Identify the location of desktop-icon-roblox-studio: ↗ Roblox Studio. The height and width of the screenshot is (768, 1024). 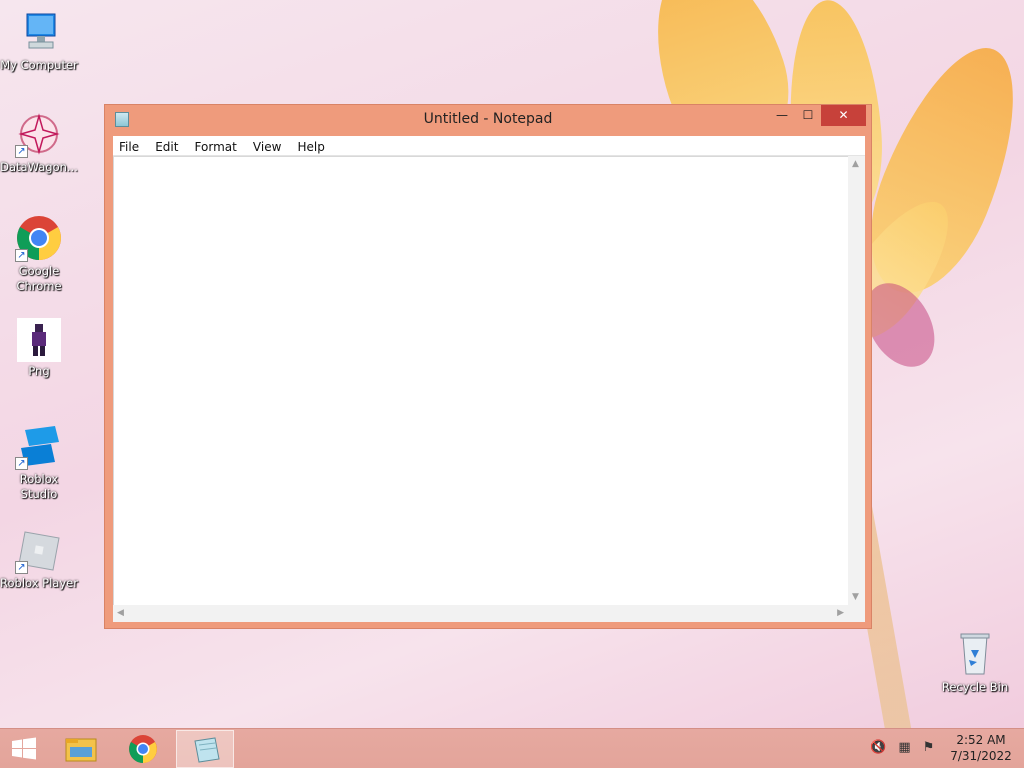
(39, 462).